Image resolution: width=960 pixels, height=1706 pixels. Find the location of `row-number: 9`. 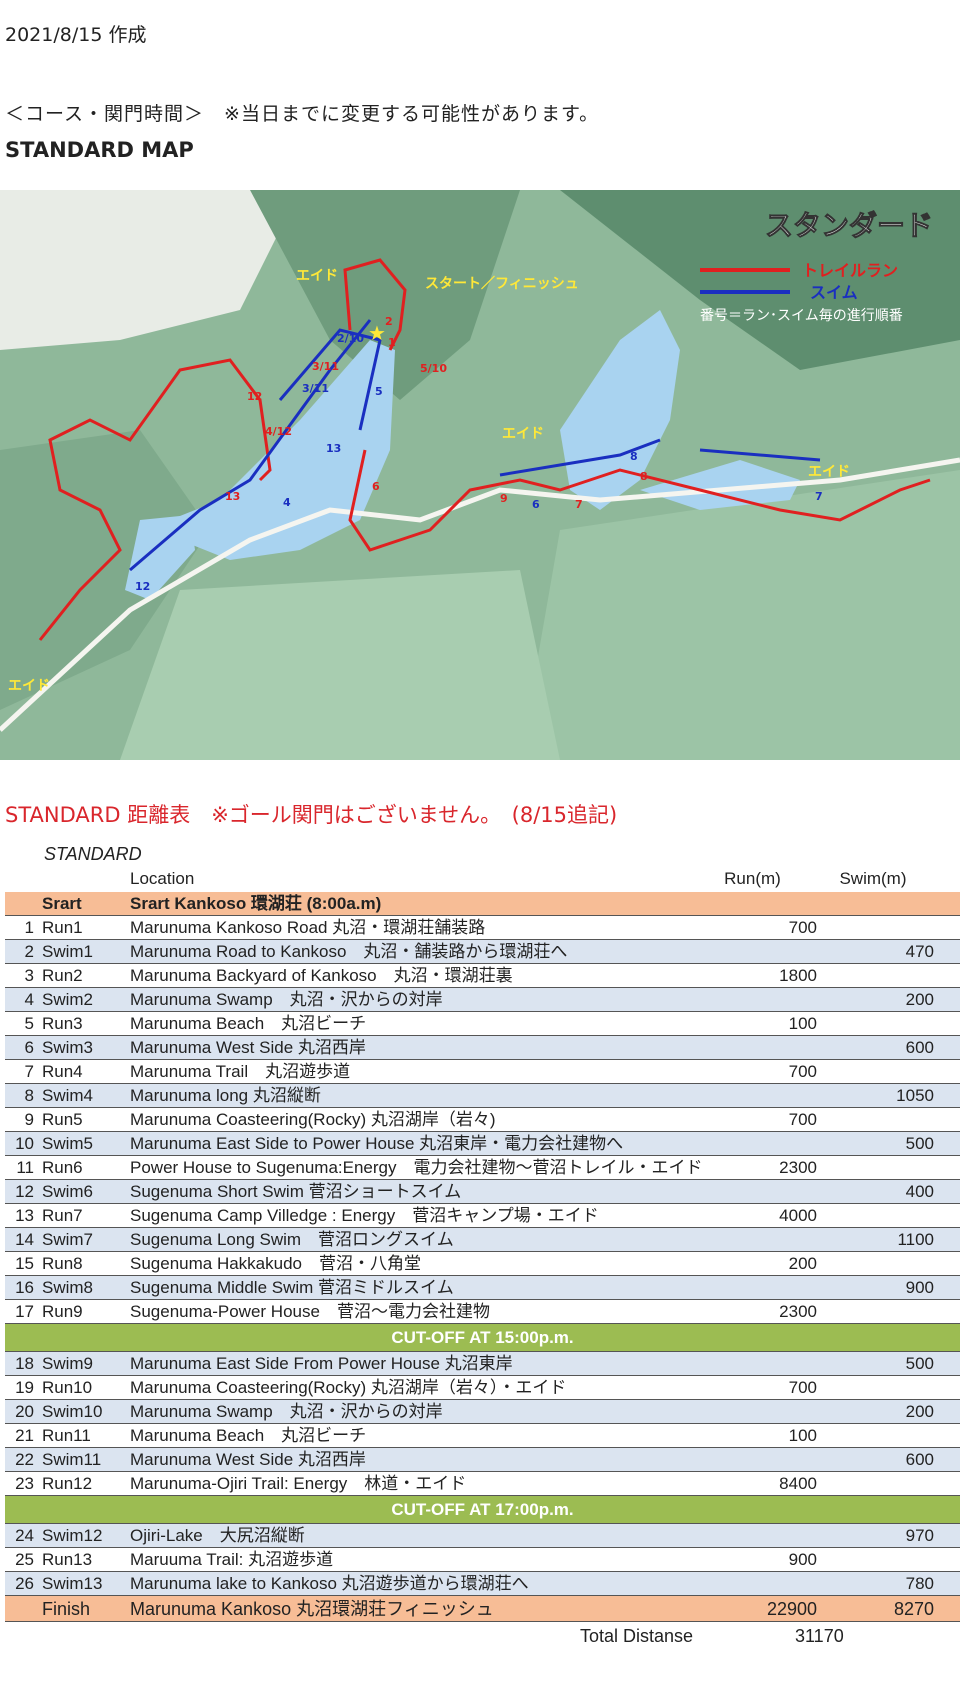

row-number: 9 is located at coordinates (29, 1119).